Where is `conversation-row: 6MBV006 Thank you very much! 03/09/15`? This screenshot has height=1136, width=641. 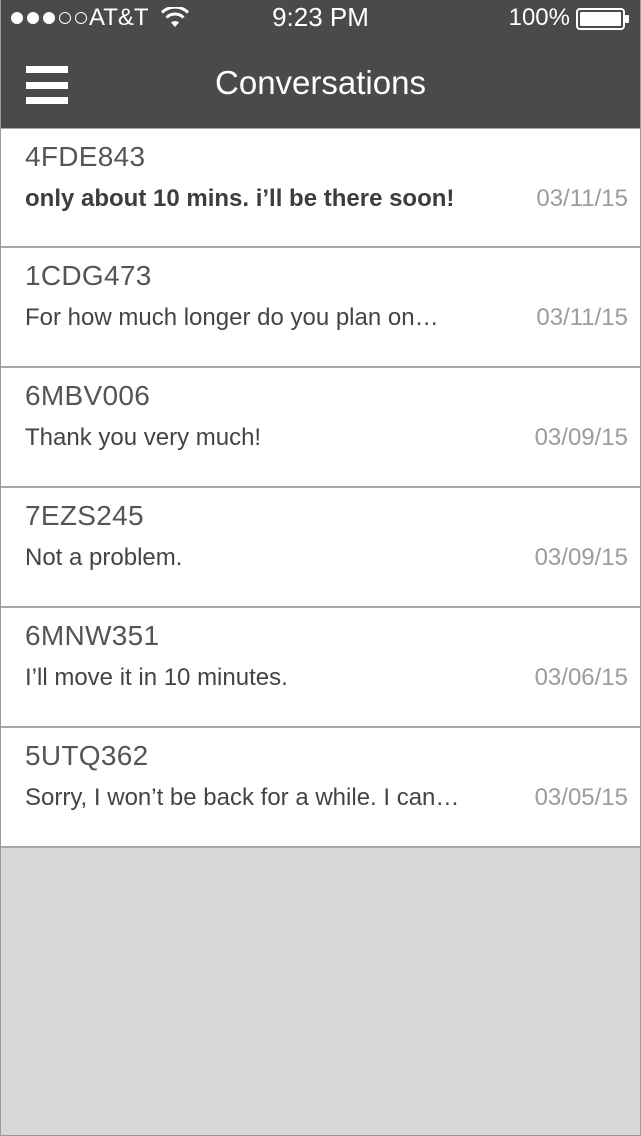 conversation-row: 6MBV006 Thank you very much! 03/09/15 is located at coordinates (320, 428).